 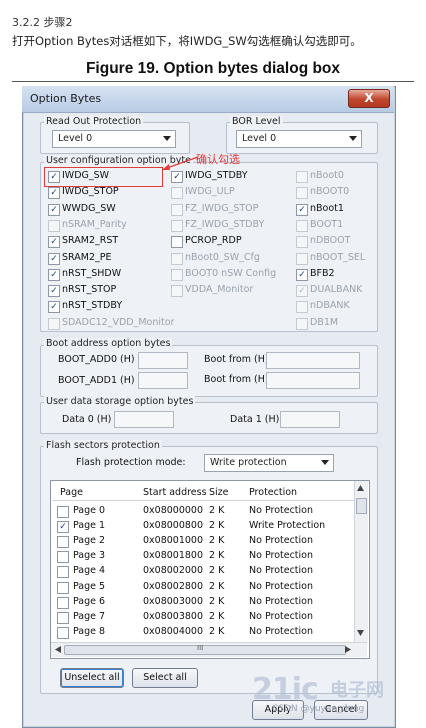 I want to click on chevron-down-icon, so click(x=325, y=462).